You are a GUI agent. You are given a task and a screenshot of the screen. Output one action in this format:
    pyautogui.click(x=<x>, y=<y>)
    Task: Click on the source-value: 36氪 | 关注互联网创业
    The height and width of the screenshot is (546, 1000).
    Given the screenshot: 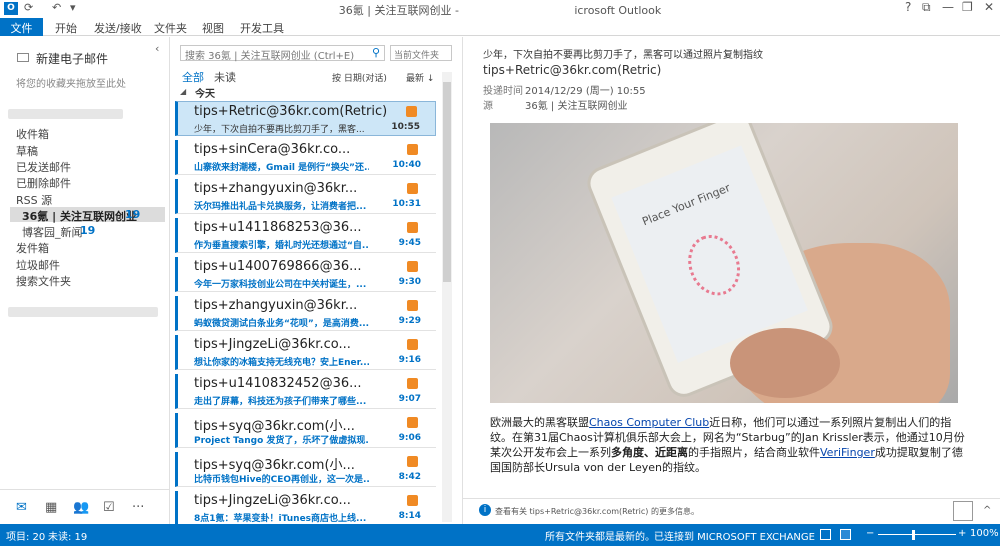 What is the action you would take?
    pyautogui.click(x=576, y=106)
    